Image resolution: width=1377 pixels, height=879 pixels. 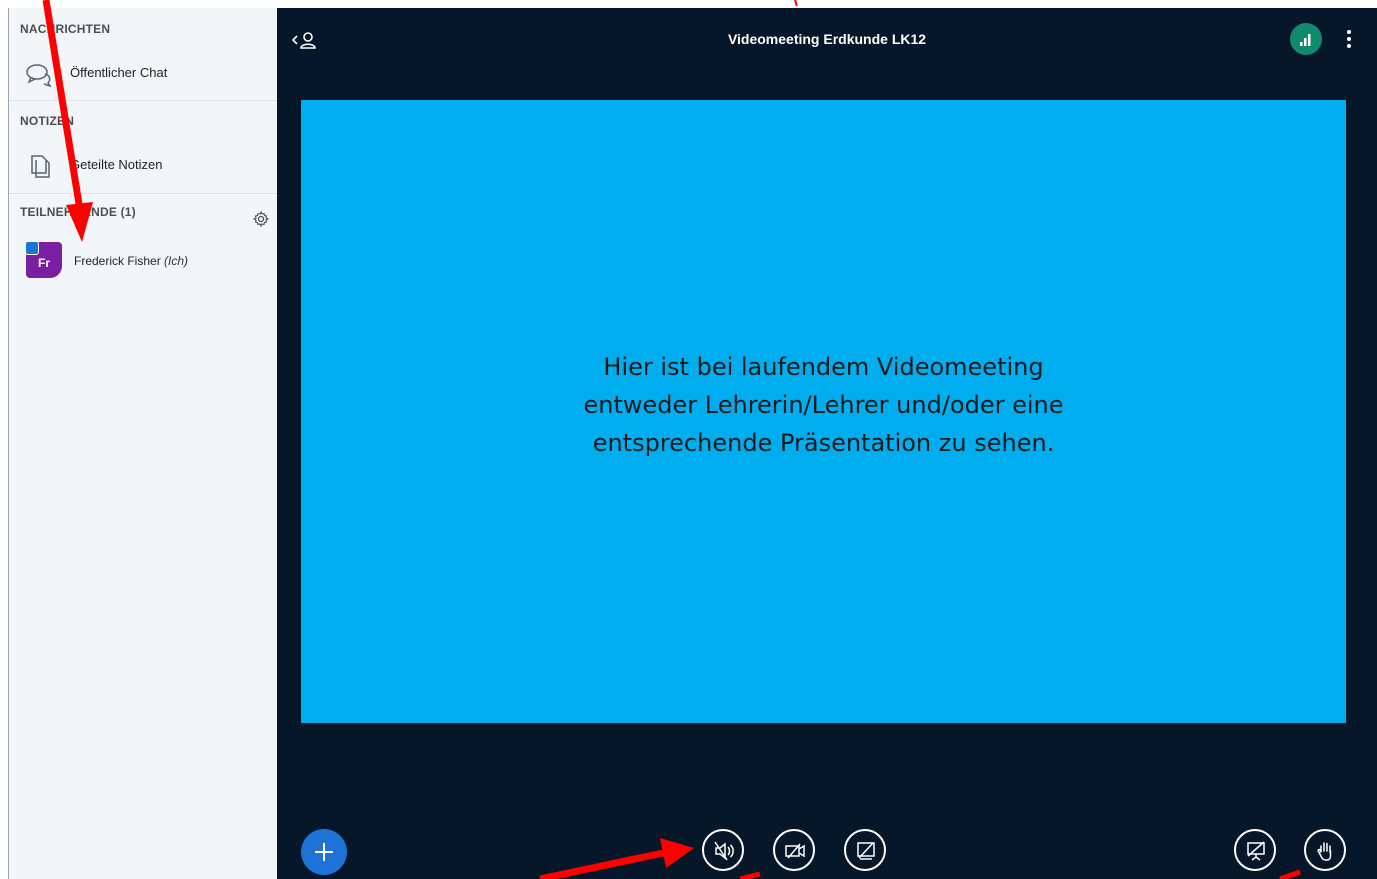 I want to click on user-list-item: Fr Frederick Fisher (Ich), so click(x=143, y=262).